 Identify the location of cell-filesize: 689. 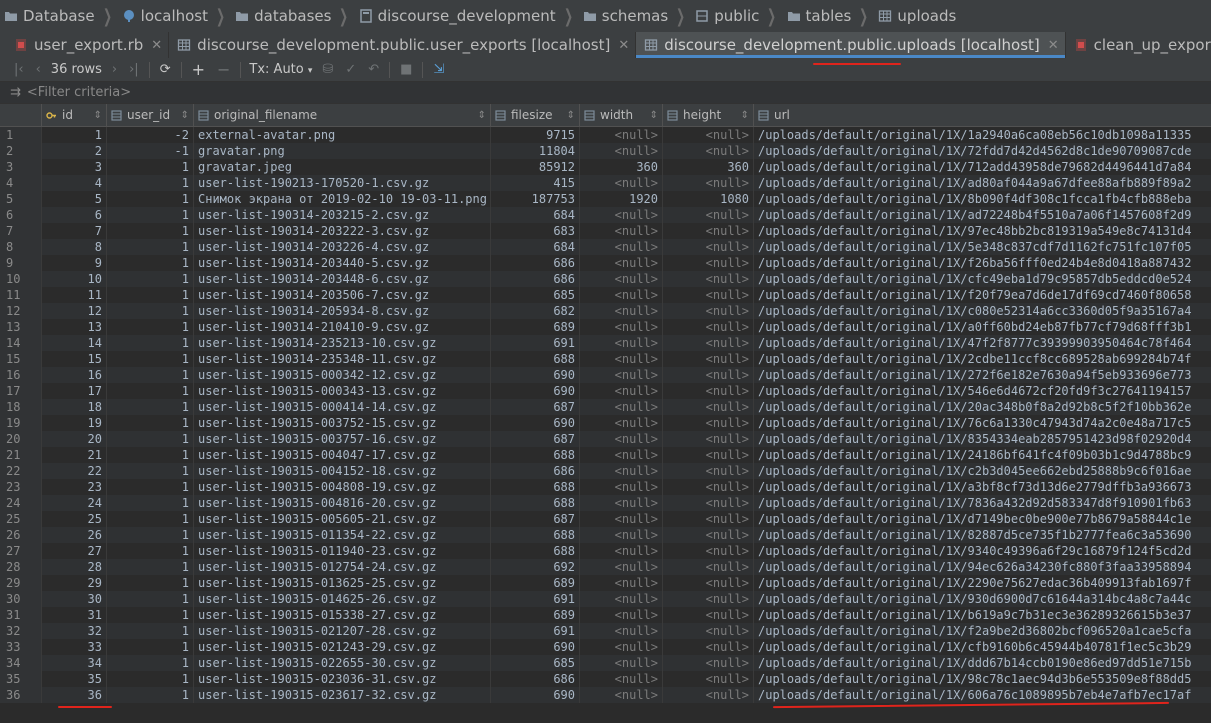
(535, 615).